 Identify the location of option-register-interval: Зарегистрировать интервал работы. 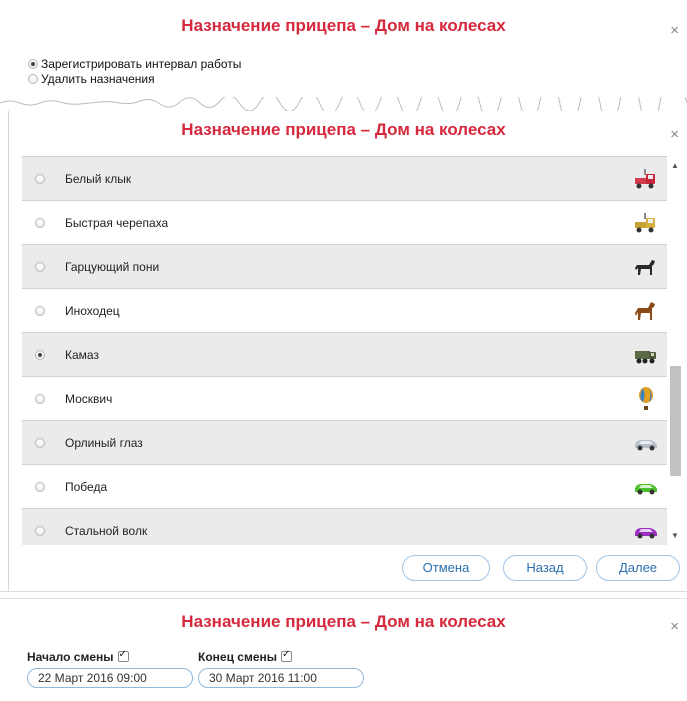
(134, 64).